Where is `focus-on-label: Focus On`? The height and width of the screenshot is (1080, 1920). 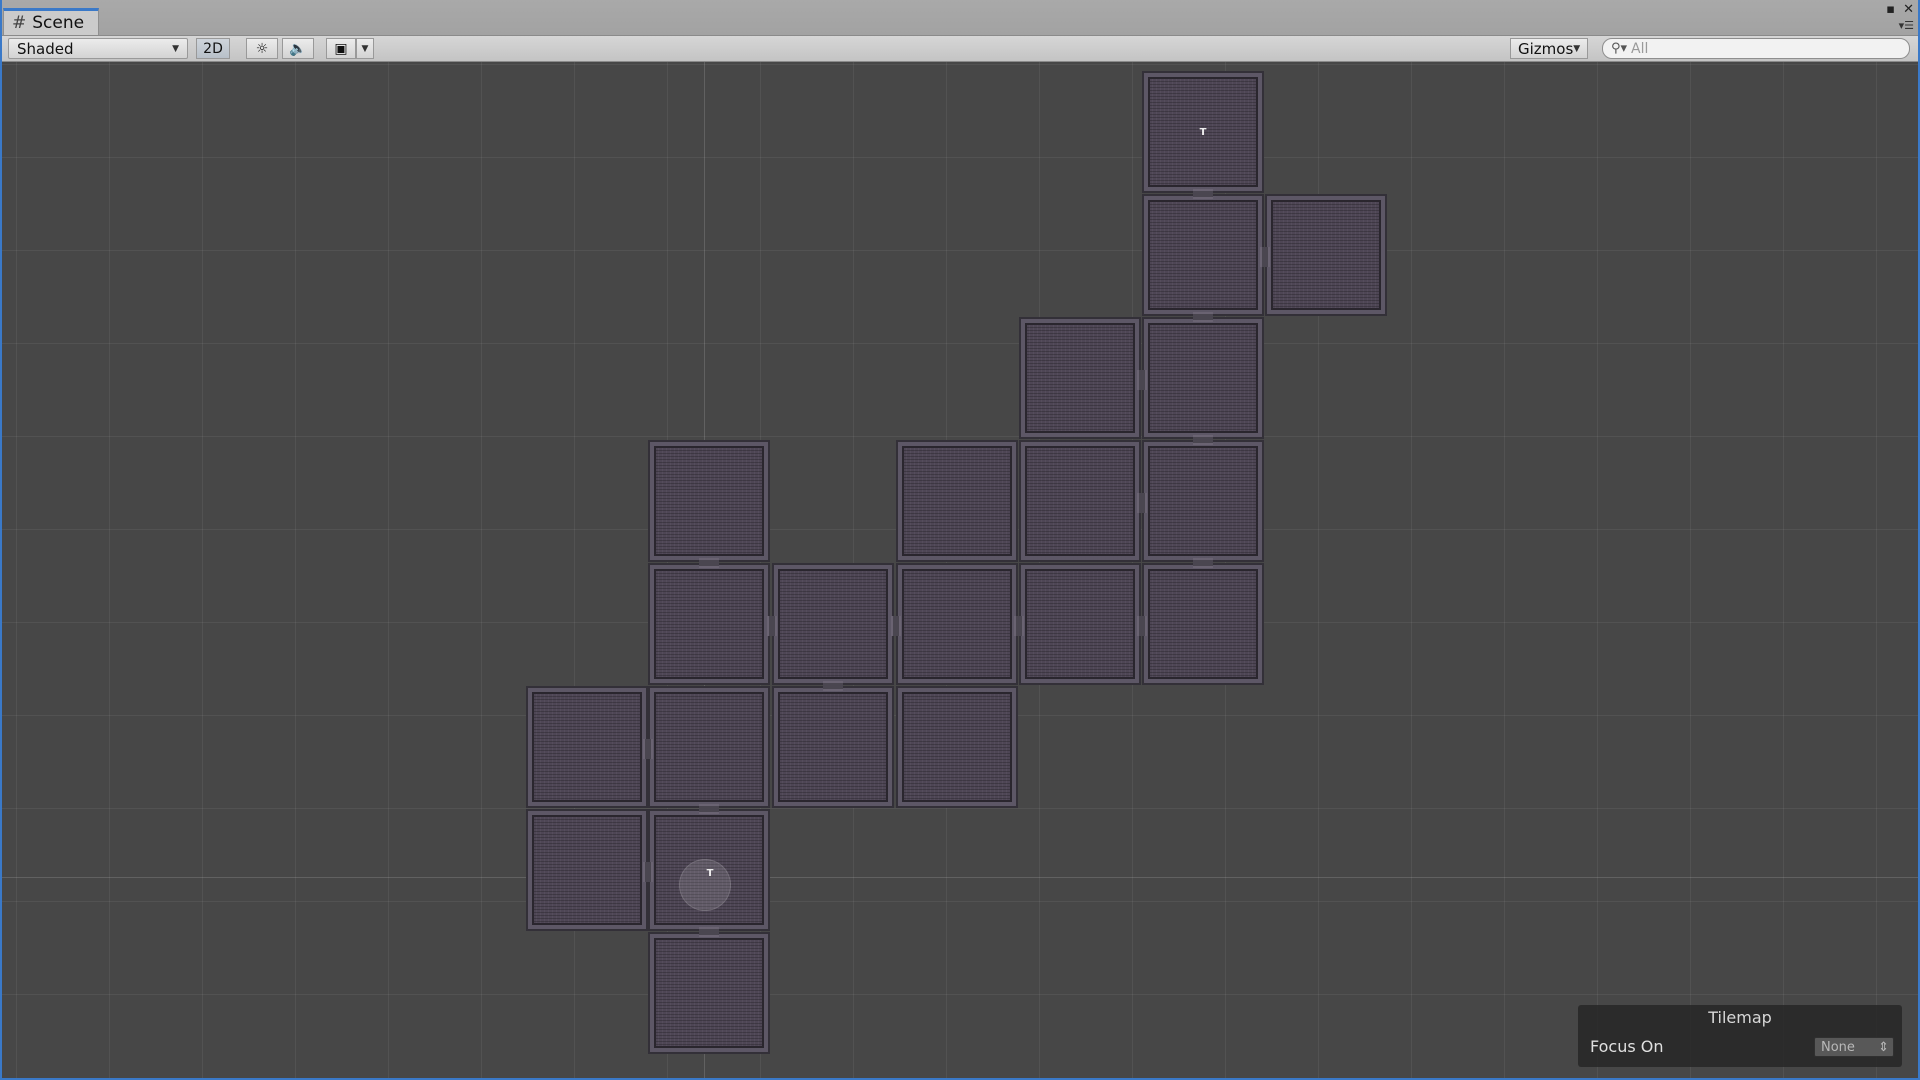 focus-on-label: Focus On is located at coordinates (1627, 1046).